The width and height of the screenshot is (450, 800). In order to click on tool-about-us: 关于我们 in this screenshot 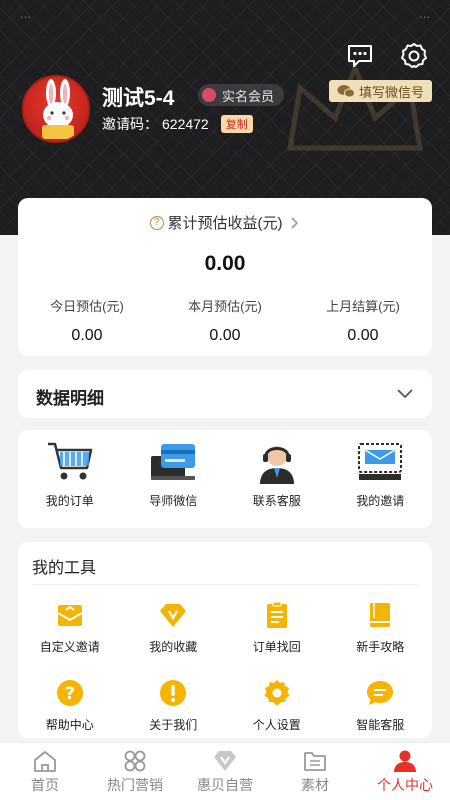, I will do `click(174, 706)`.